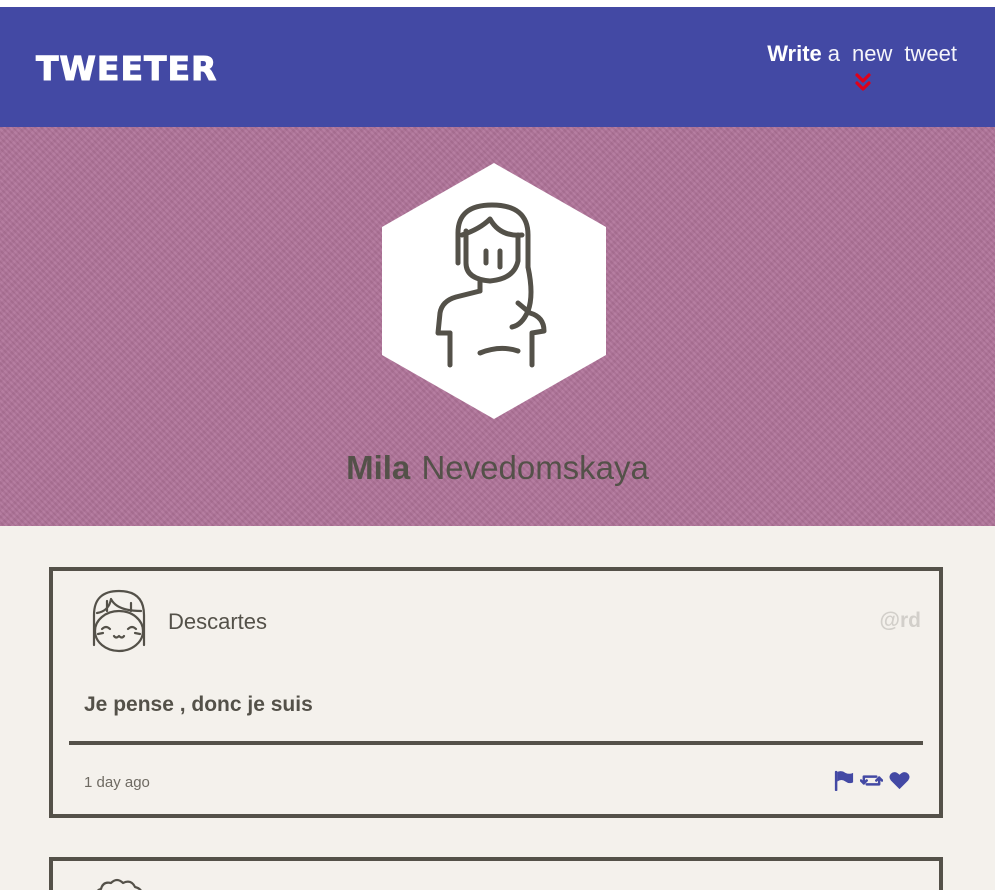 The height and width of the screenshot is (890, 995). I want to click on tweet-actions, so click(871, 780).